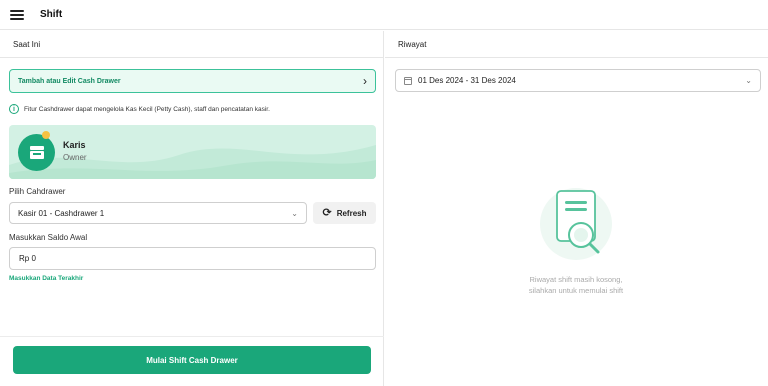  What do you see at coordinates (192, 162) in the screenshot?
I see `profile-wave-decoration` at bounding box center [192, 162].